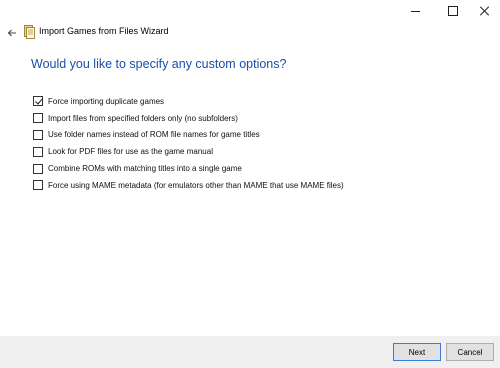 This screenshot has width=500, height=368. What do you see at coordinates (104, 31) in the screenshot?
I see `window-title: Import Games from Files Wizard` at bounding box center [104, 31].